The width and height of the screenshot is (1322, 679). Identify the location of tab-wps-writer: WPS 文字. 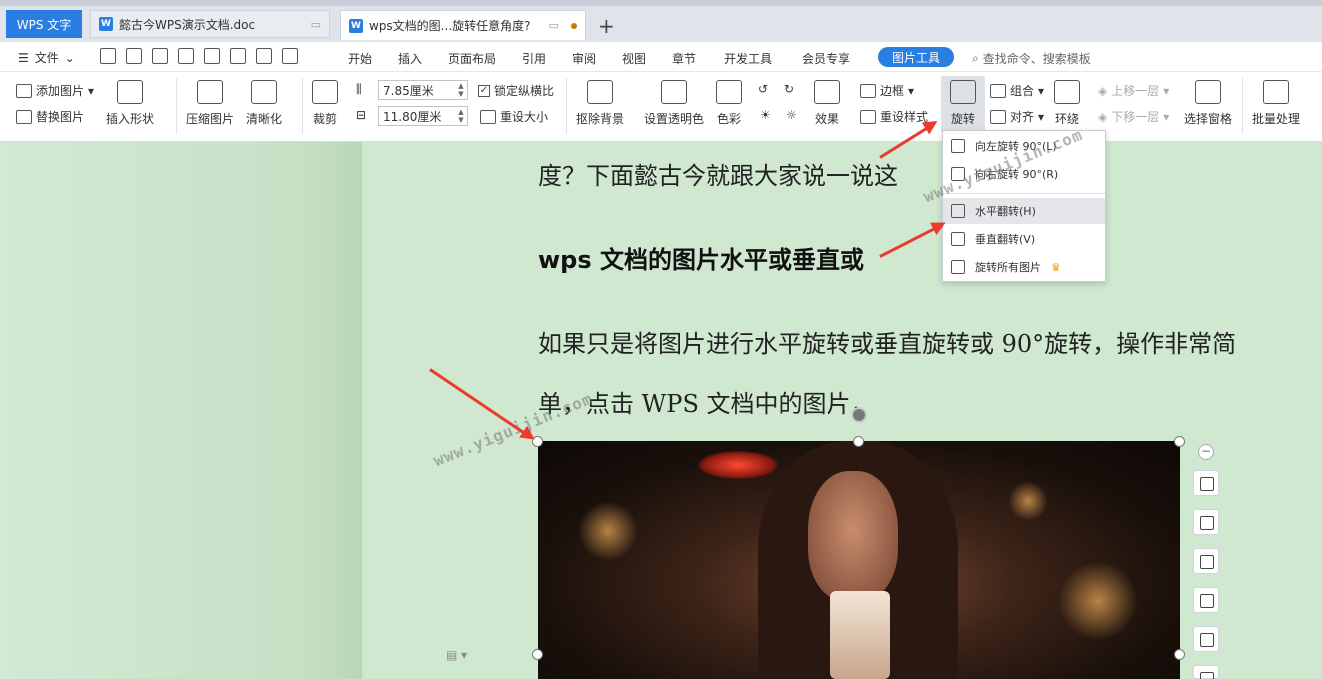
(44, 24).